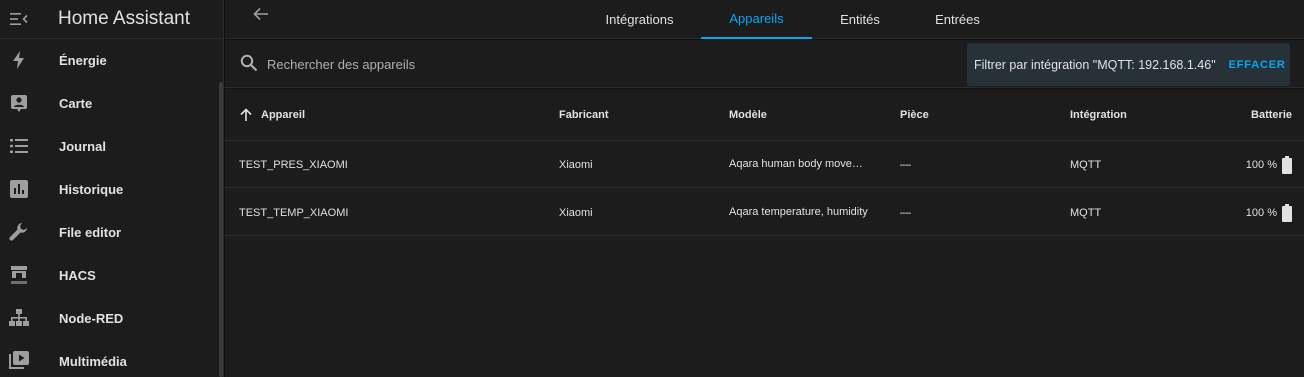 This screenshot has height=377, width=1304. What do you see at coordinates (19, 275) in the screenshot?
I see `hacs-icon` at bounding box center [19, 275].